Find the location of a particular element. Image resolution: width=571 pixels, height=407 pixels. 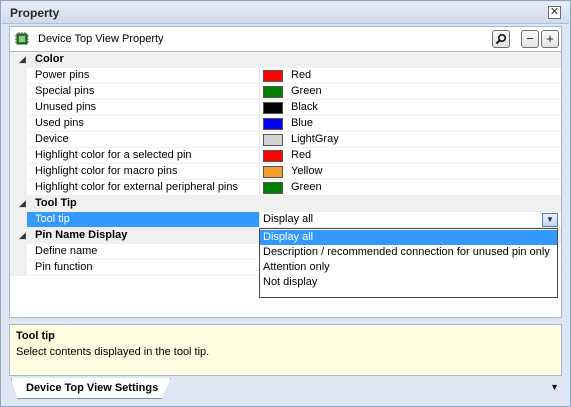

device-chip-icon is located at coordinates (22, 38).